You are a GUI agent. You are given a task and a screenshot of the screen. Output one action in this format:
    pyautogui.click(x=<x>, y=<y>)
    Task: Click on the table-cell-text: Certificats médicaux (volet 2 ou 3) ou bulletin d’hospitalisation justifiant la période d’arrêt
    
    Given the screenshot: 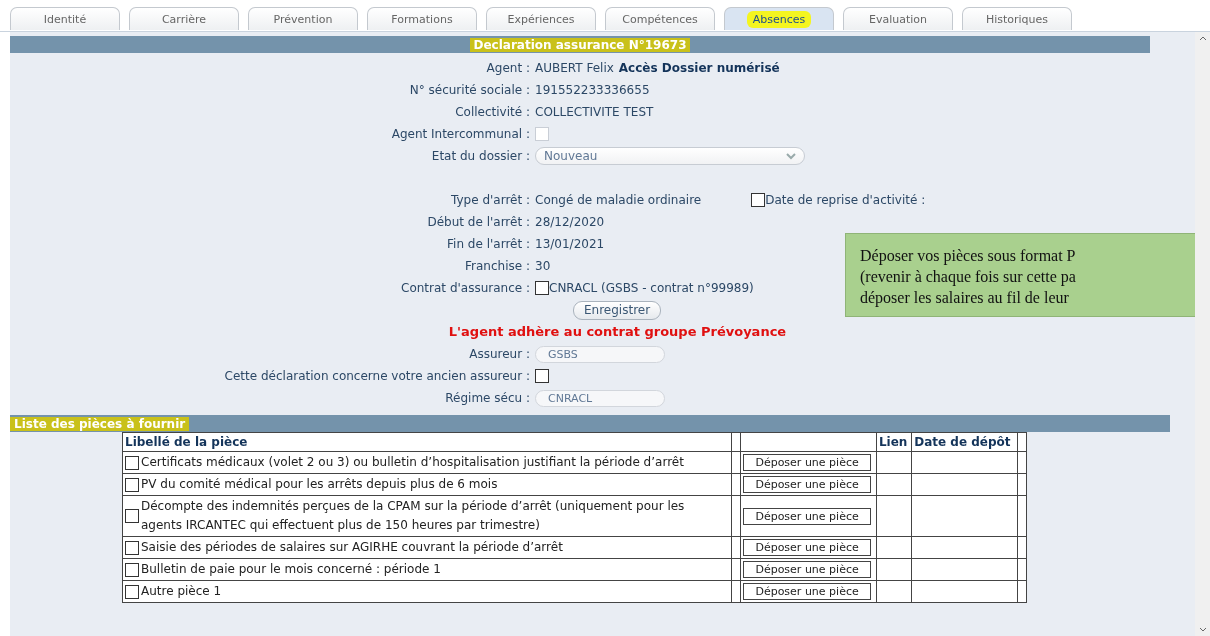 What is the action you would take?
    pyautogui.click(x=412, y=462)
    